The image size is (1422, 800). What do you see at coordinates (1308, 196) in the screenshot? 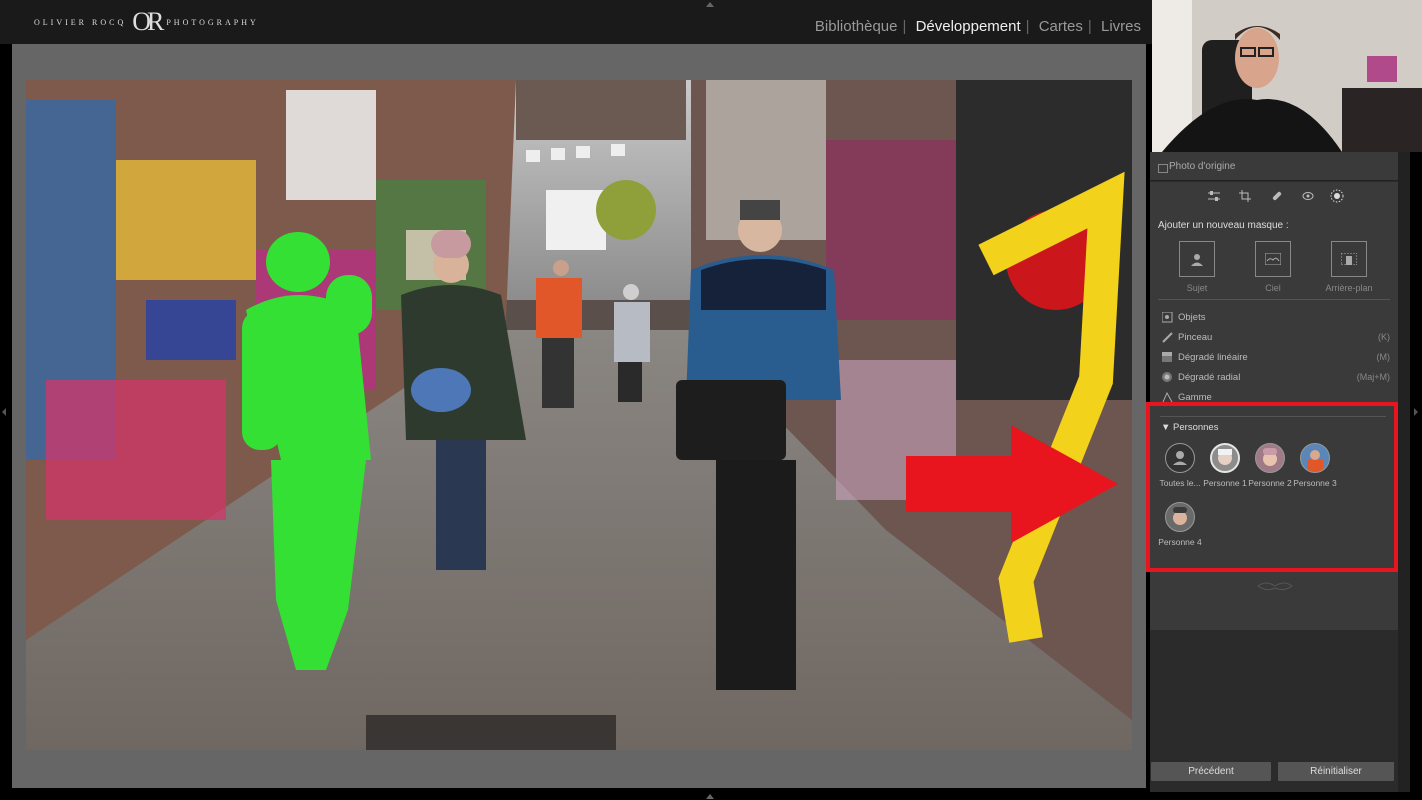
I see `redeye-icon` at bounding box center [1308, 196].